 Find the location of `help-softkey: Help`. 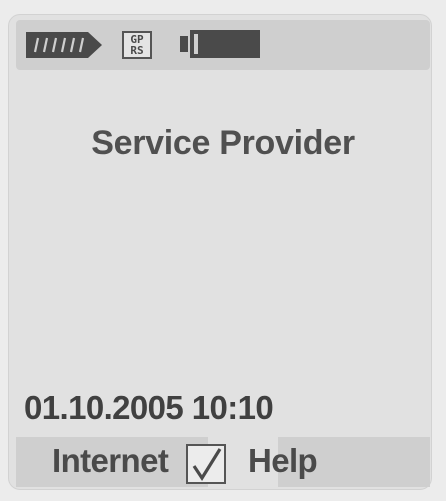

help-softkey: Help is located at coordinates (283, 461).